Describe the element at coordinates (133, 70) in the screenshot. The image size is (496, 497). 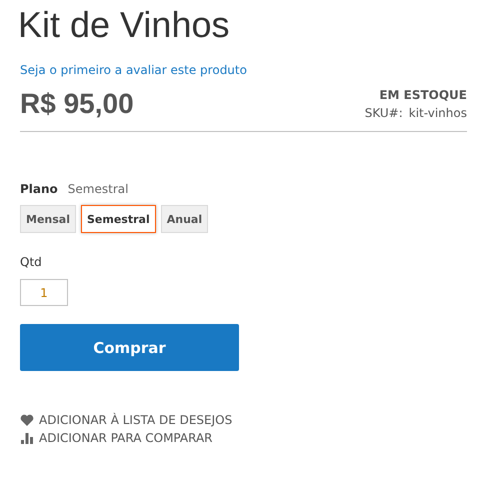
I see `review-link: Seja o primeiro a avaliar este produto` at that location.